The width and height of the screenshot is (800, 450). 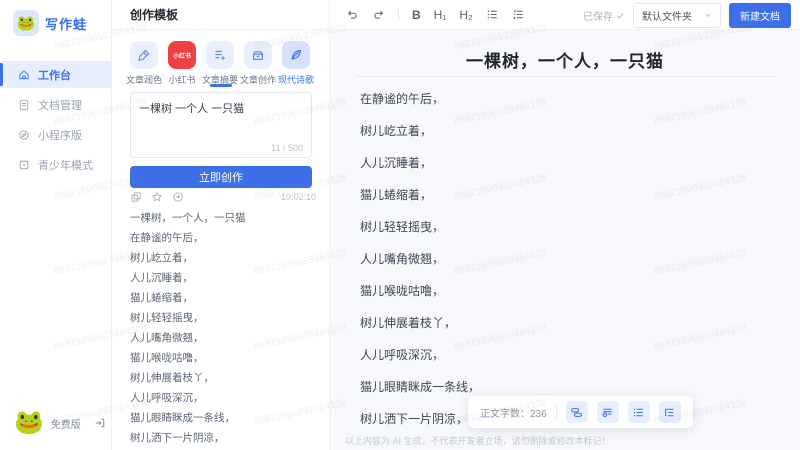 I want to click on heading1-button: H₁, so click(x=440, y=15).